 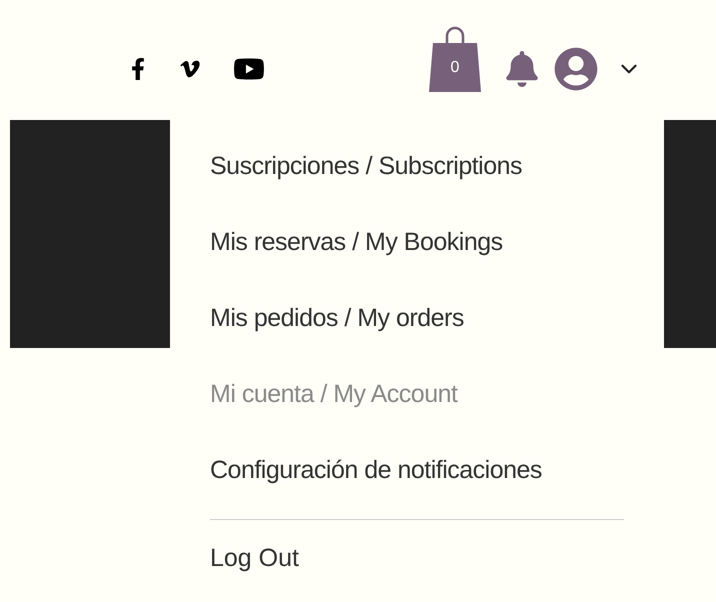 What do you see at coordinates (366, 167) in the screenshot?
I see `menu-item: Suscripciones / Subscriptions` at bounding box center [366, 167].